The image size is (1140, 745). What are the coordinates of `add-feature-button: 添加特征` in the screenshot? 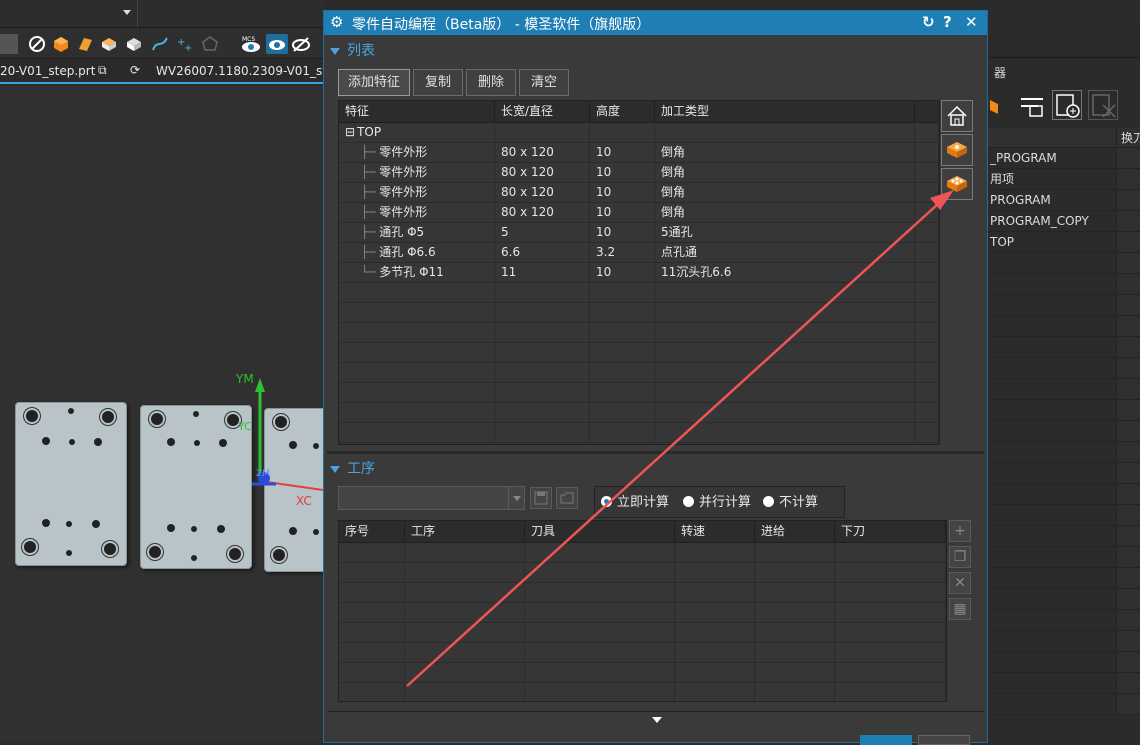 It's located at (374, 82).